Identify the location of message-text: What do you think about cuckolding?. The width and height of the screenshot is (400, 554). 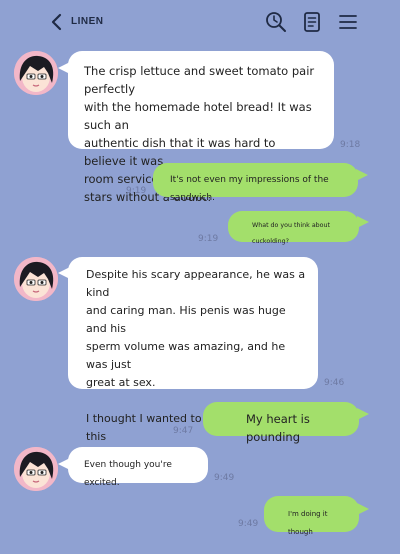
(291, 233).